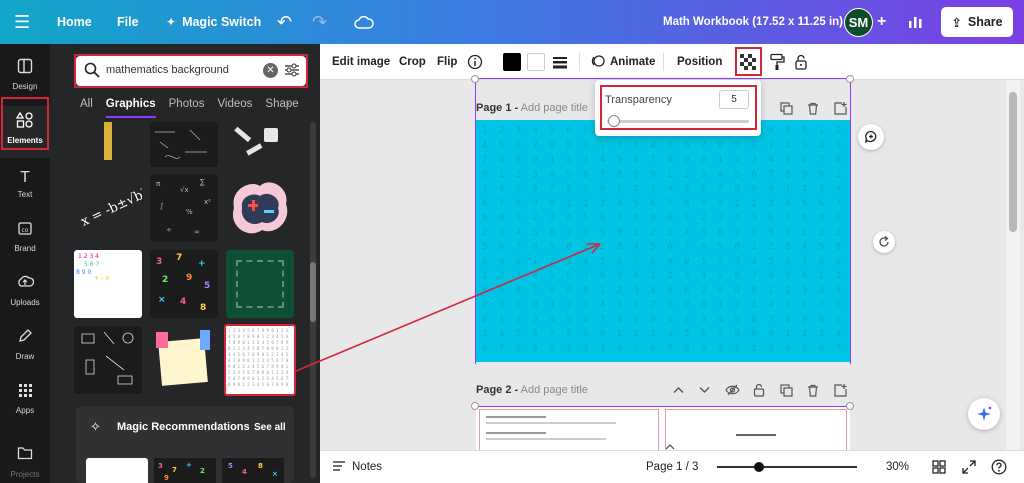 The image size is (1024, 483). I want to click on add-page-icon, so click(840, 390).